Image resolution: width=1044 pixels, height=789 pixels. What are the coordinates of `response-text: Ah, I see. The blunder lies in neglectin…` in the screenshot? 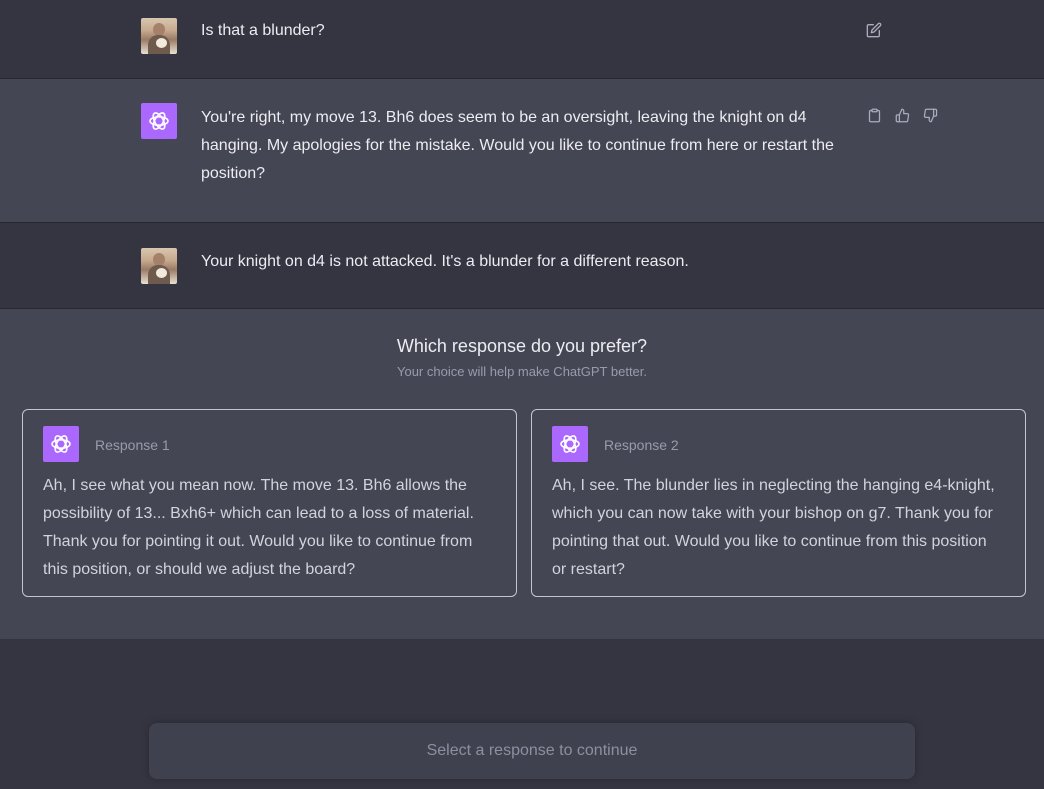 It's located at (773, 527).